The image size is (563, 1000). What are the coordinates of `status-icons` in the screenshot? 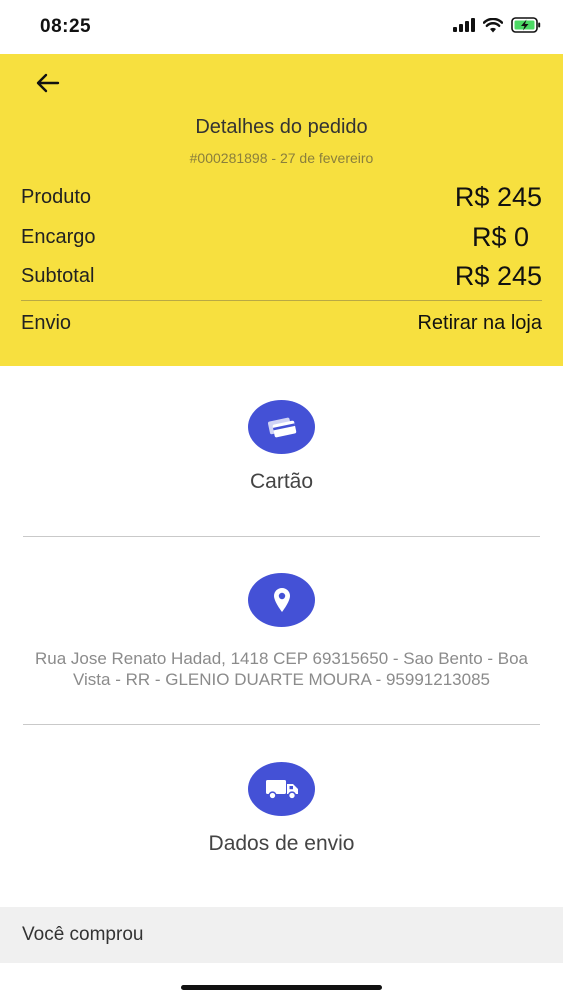 It's located at (497, 25).